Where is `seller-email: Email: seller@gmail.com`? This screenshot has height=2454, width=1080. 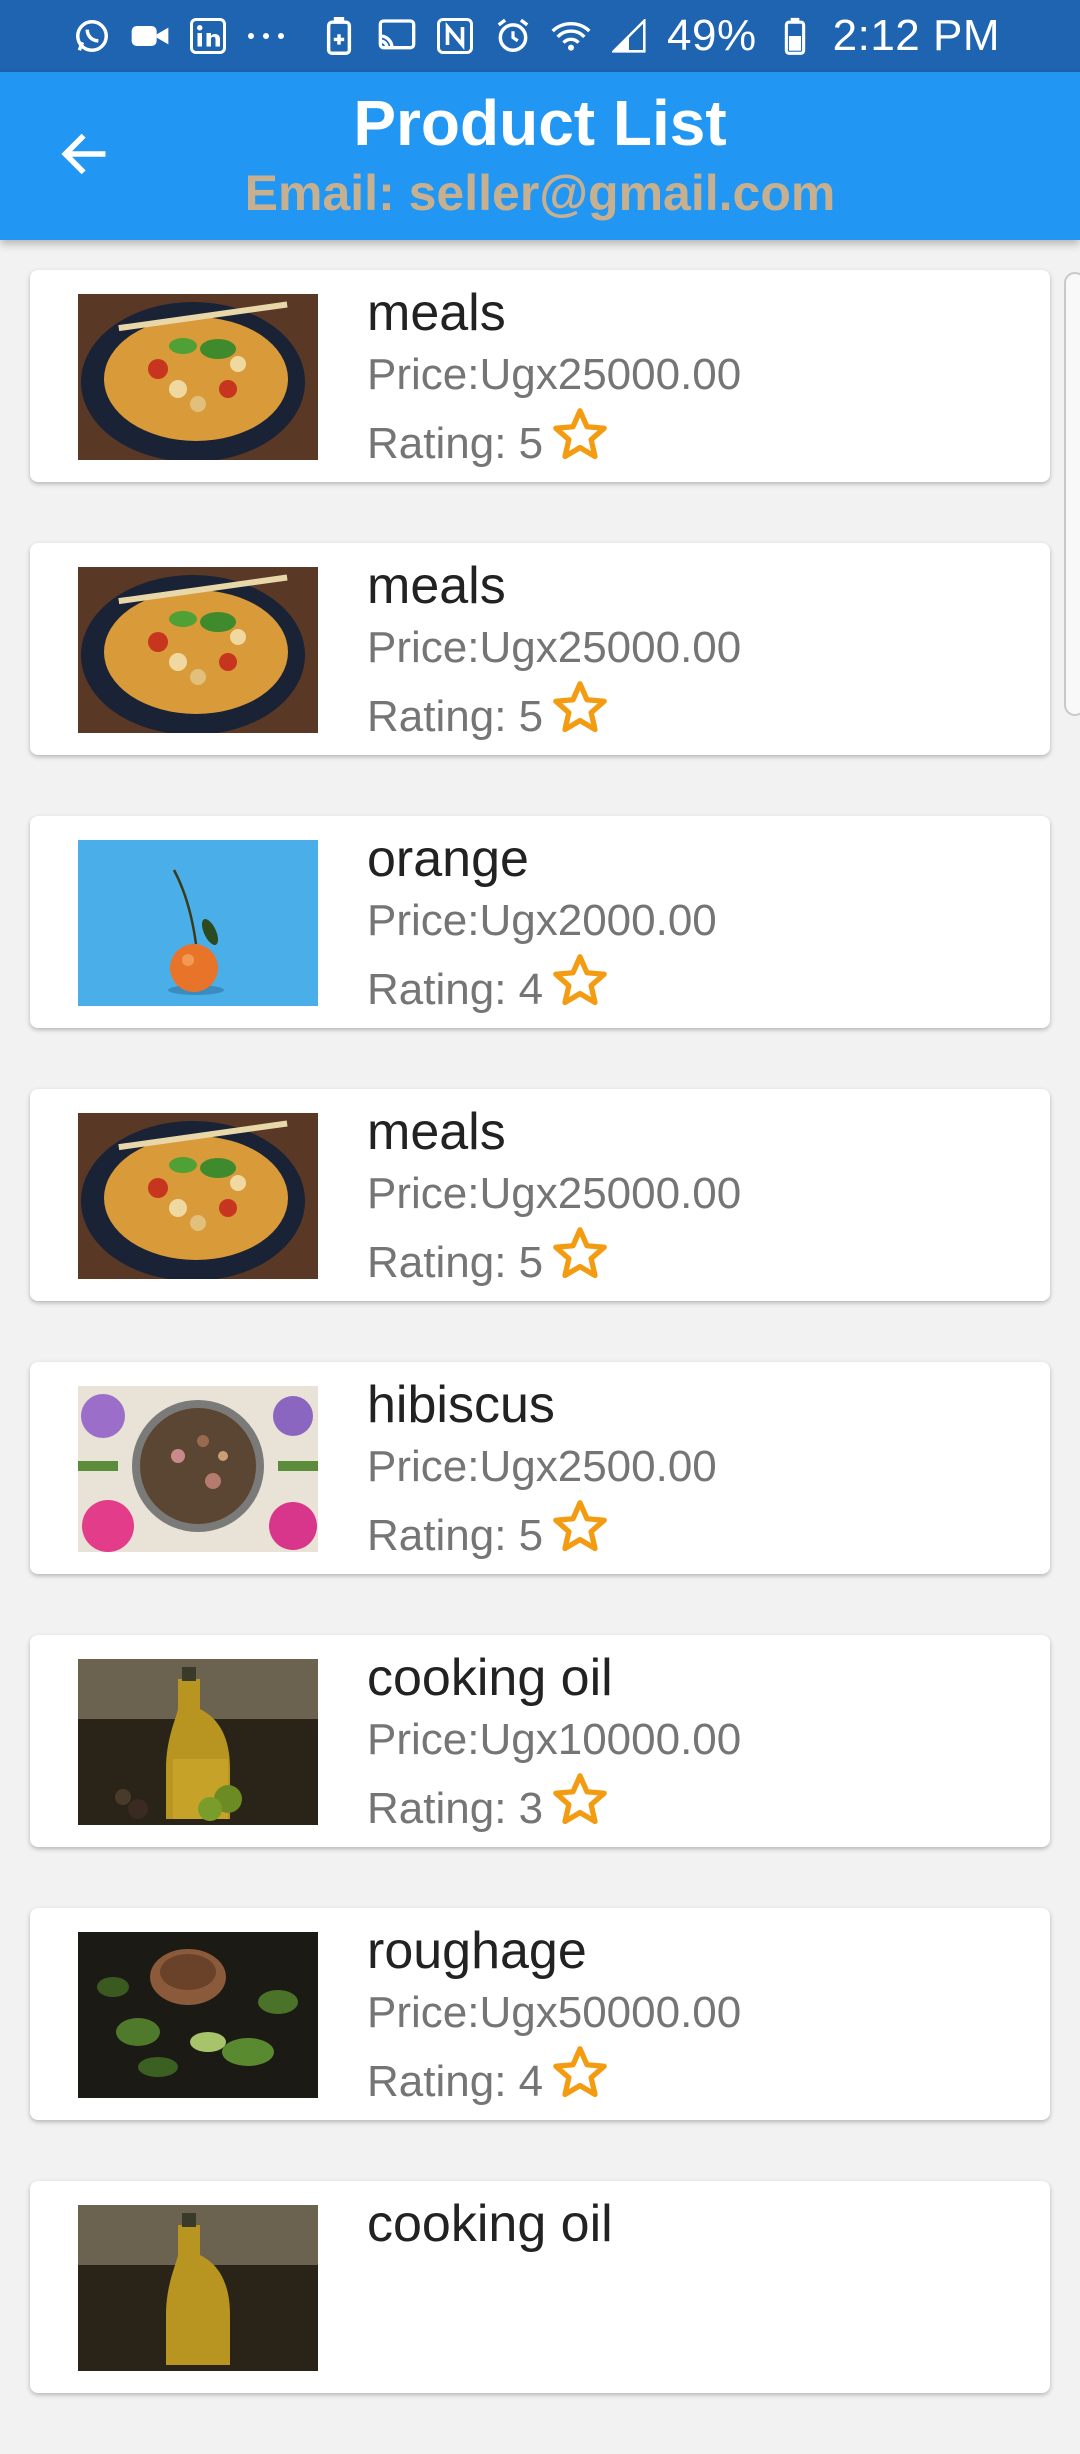
seller-email: Email: seller@gmail.com is located at coordinates (540, 193).